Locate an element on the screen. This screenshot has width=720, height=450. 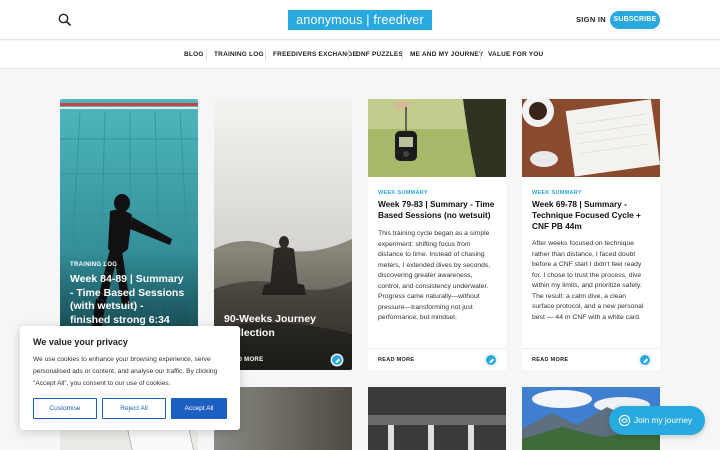
card-tag: TRAINING LOG is located at coordinates (94, 265).